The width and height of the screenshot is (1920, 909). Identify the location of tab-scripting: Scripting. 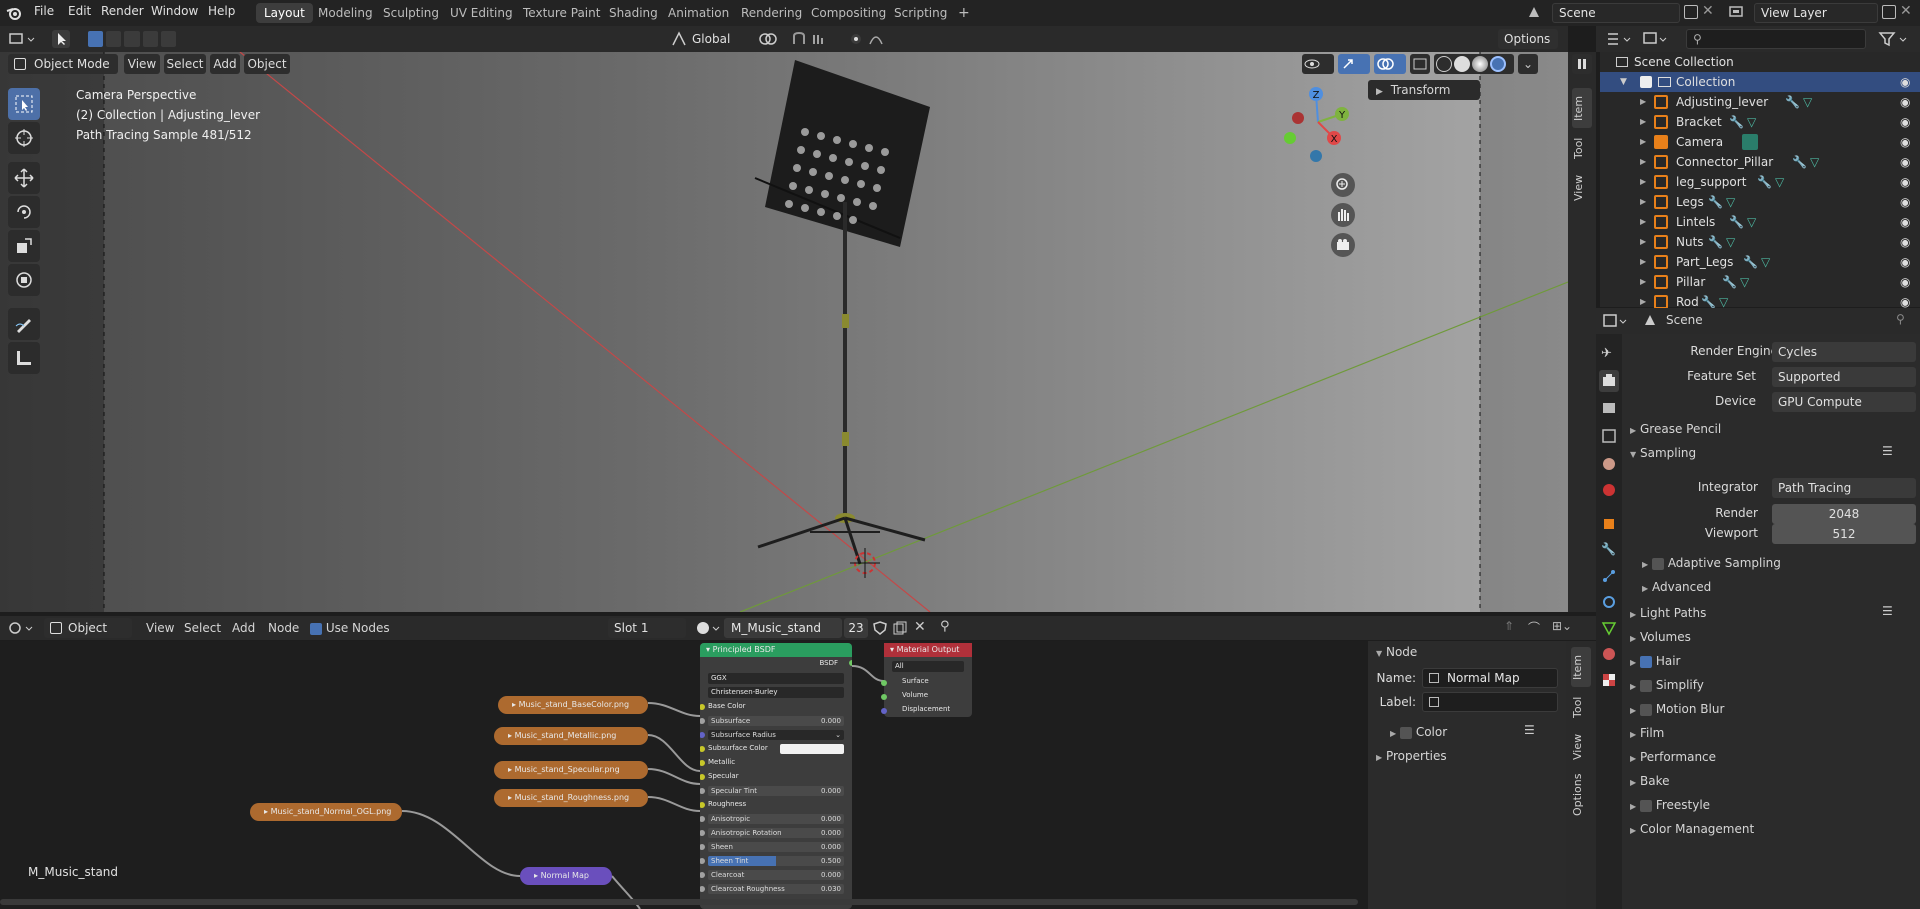
(920, 13).